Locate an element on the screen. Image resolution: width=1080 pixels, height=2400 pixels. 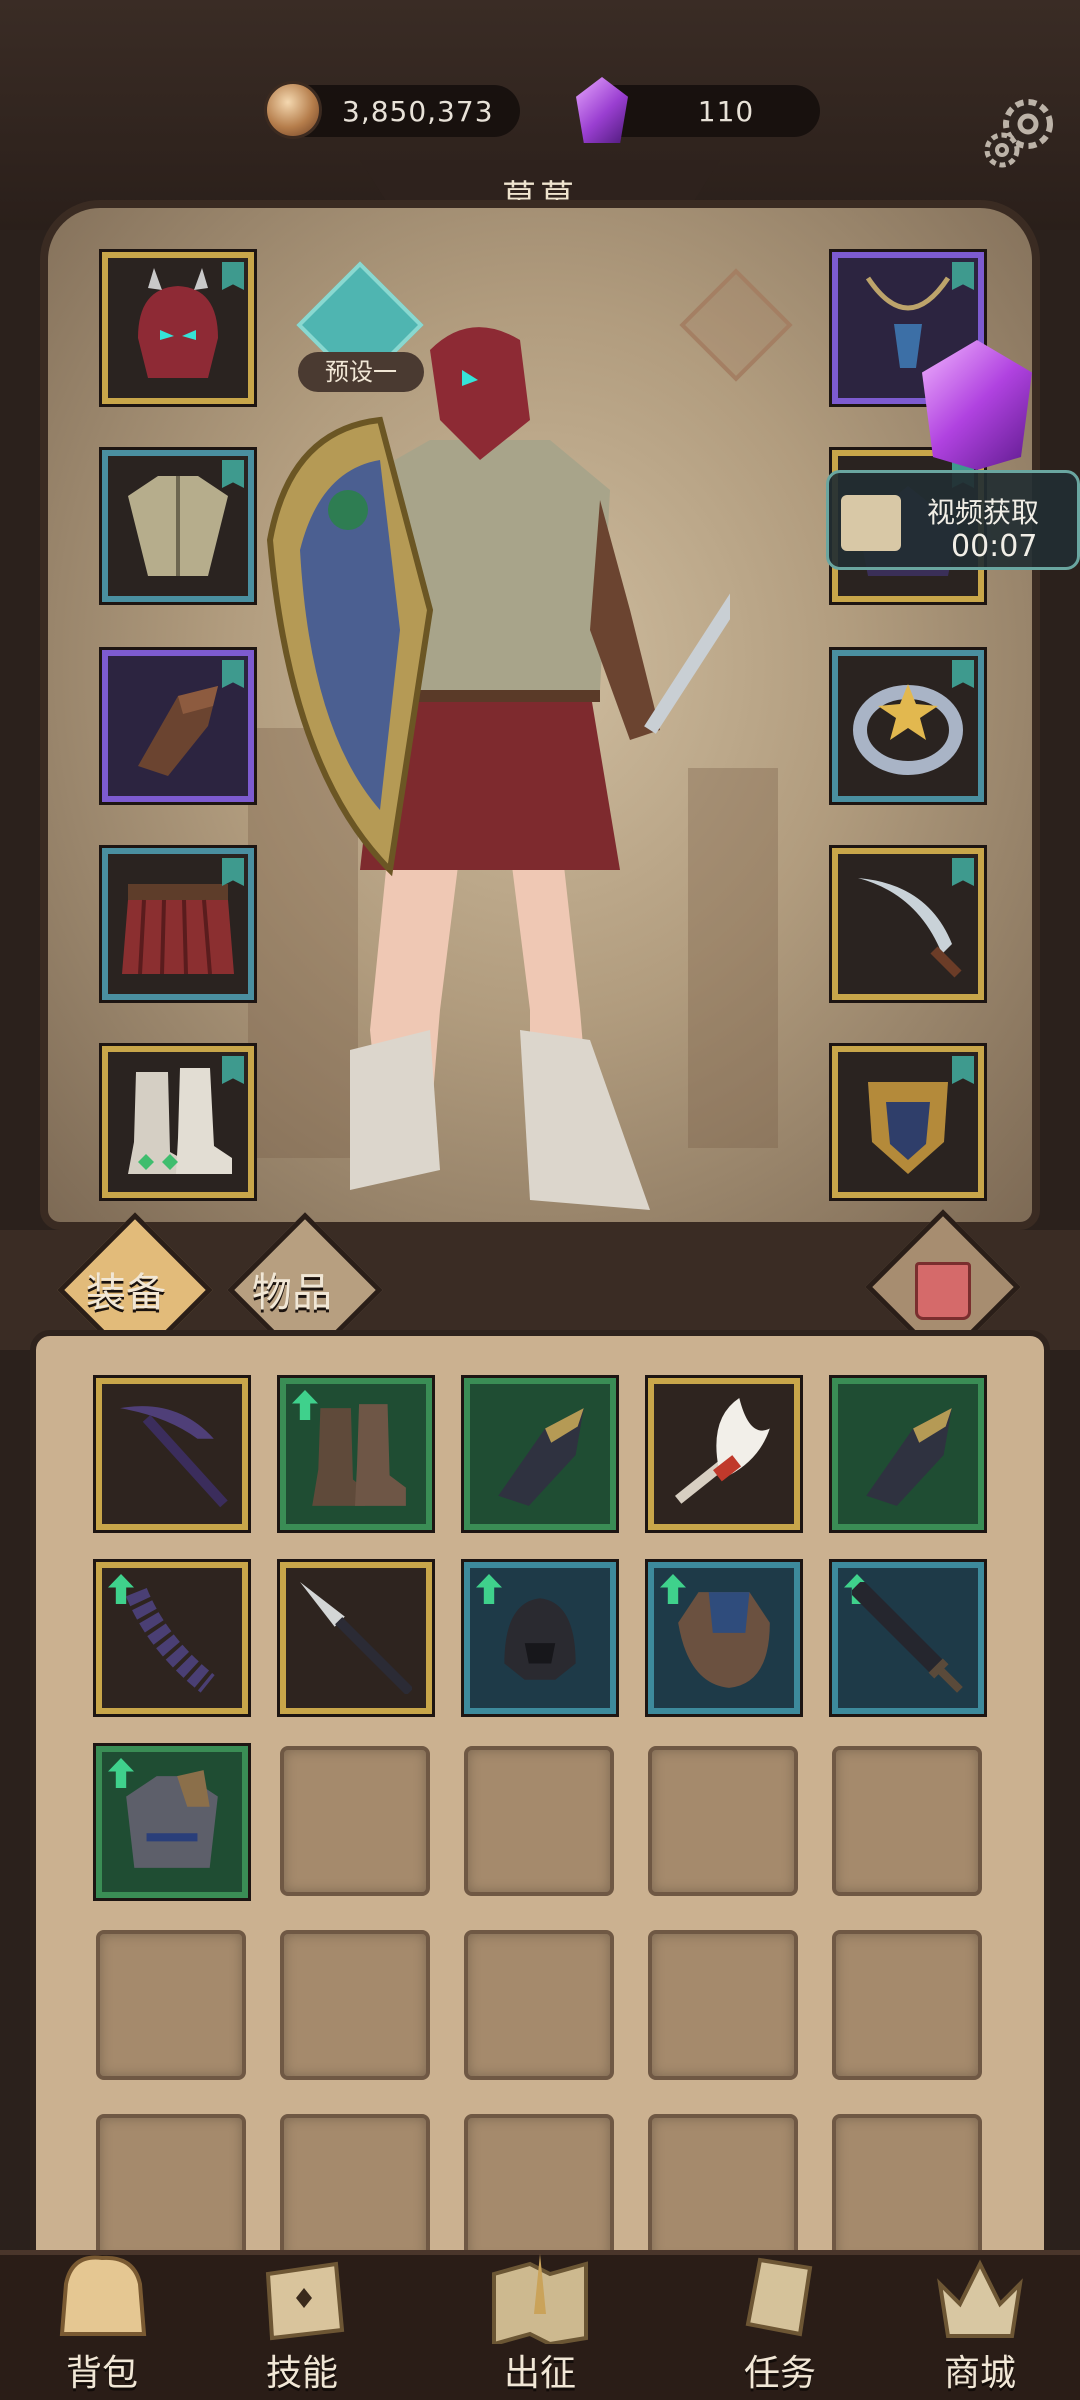
coin-icon is located at coordinates (293, 110).